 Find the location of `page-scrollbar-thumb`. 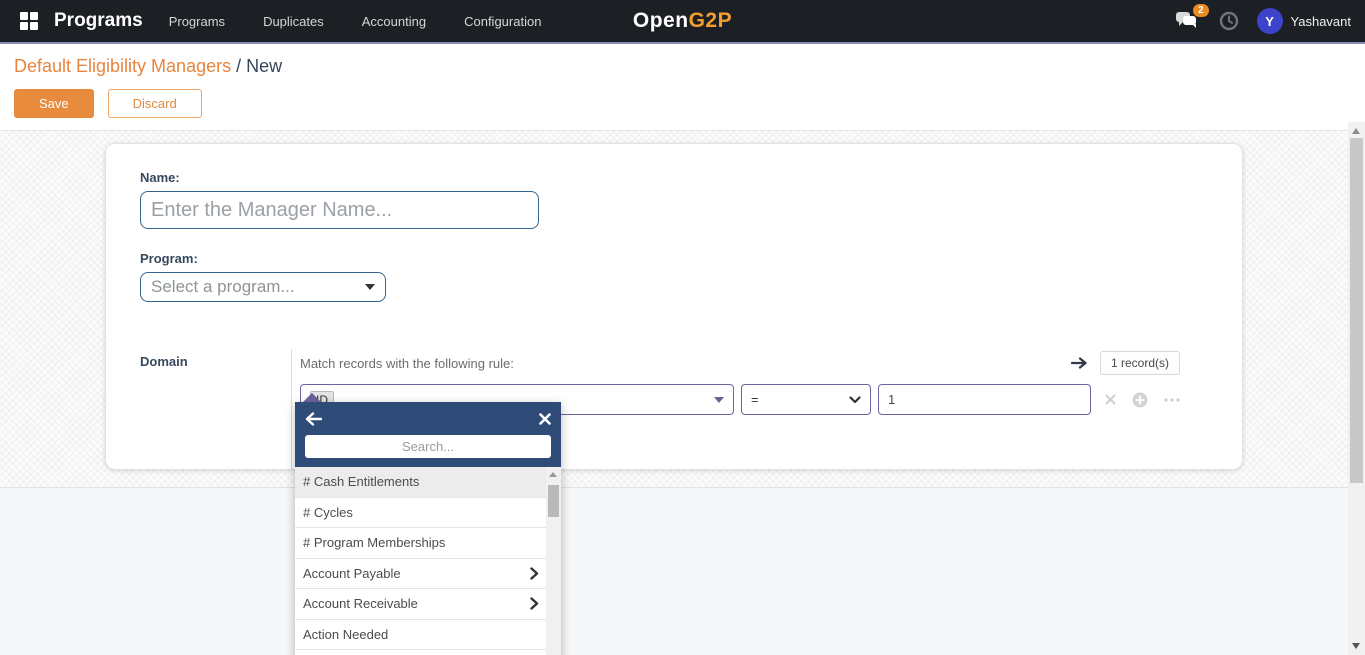

page-scrollbar-thumb is located at coordinates (1356, 310).